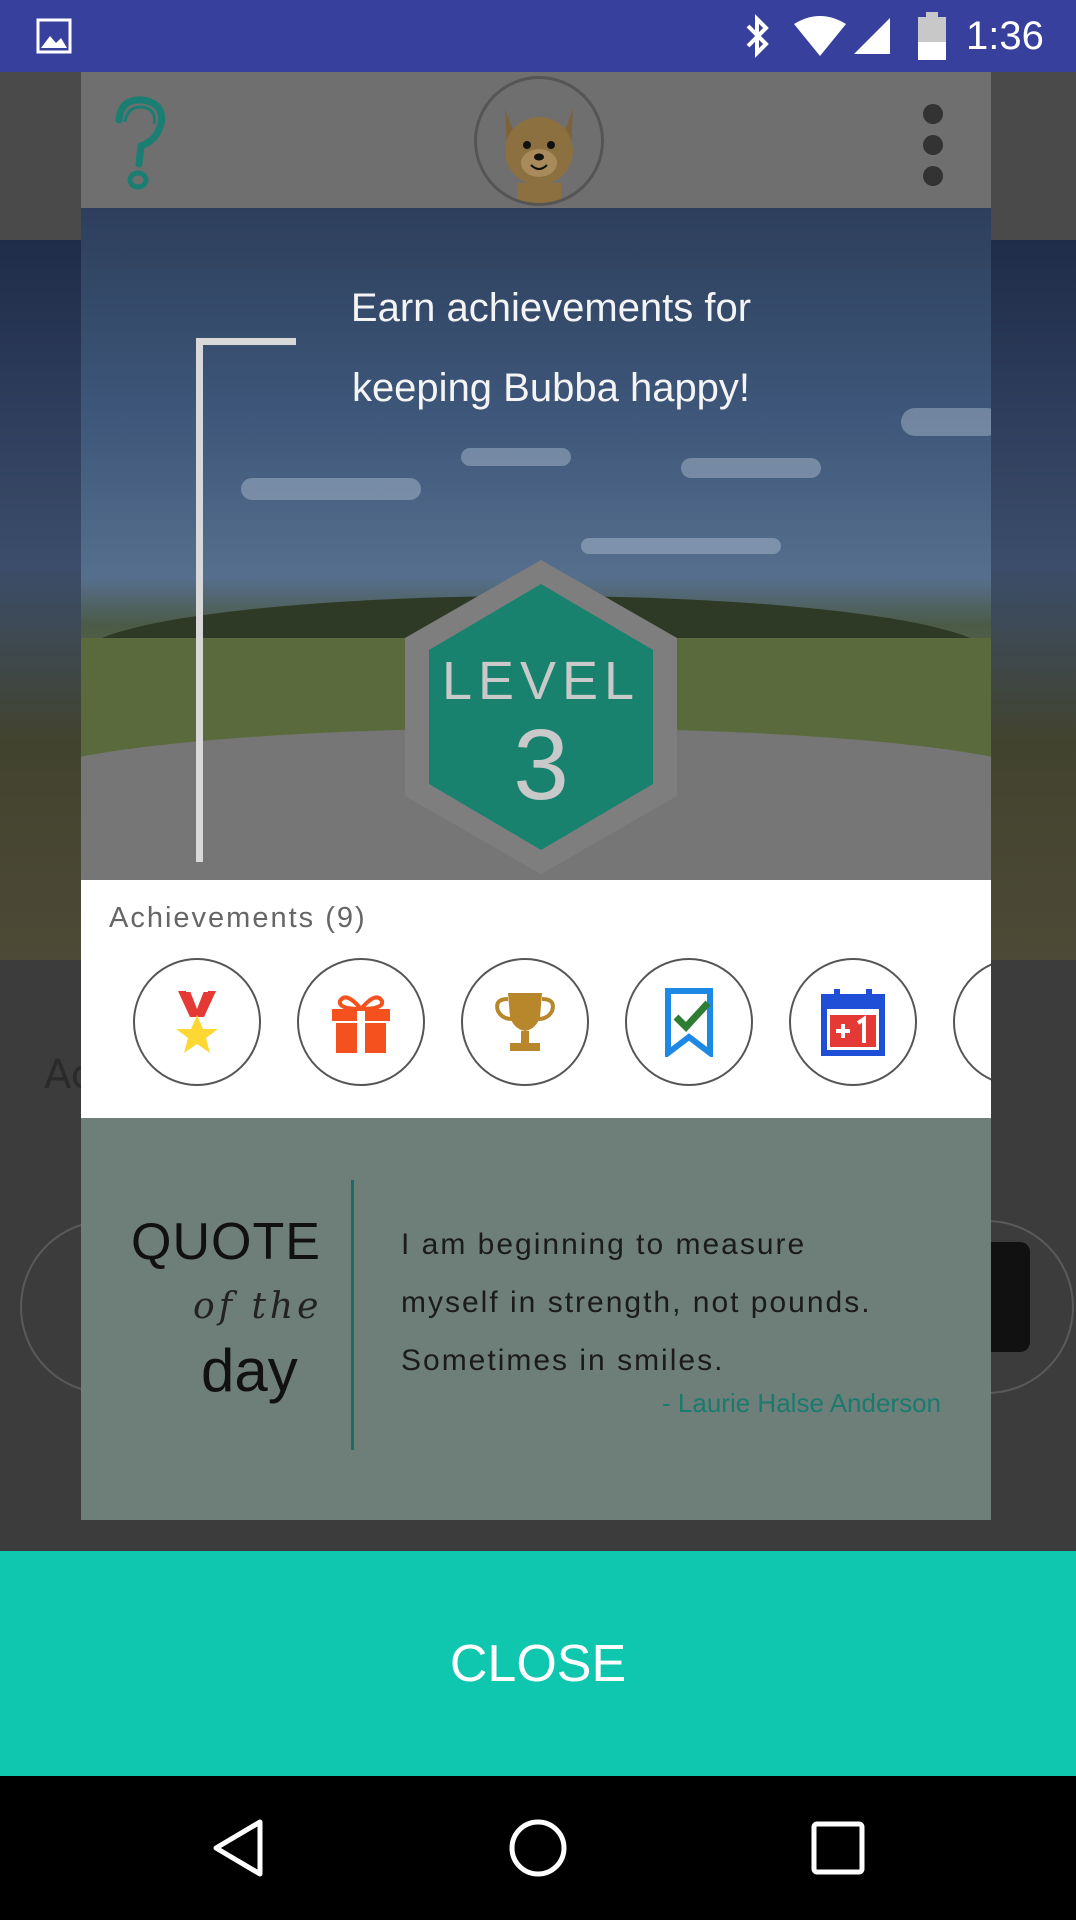 The width and height of the screenshot is (1076, 1920). Describe the element at coordinates (972, 1022) in the screenshot. I see `achievement-star` at that location.